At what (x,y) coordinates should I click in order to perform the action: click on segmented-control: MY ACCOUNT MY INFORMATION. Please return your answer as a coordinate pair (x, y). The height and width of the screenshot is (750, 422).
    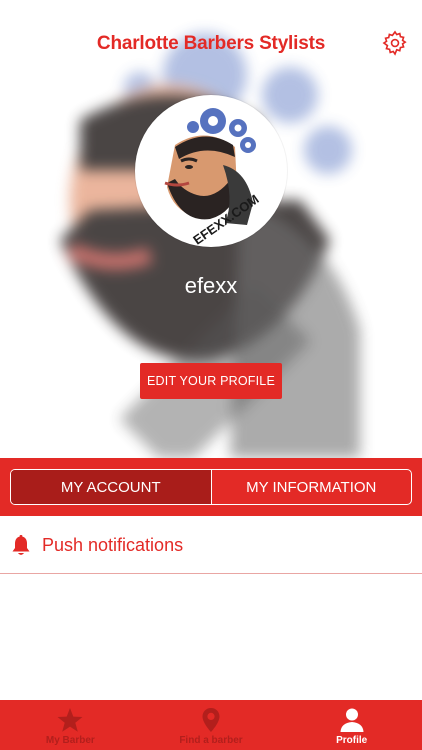
    Looking at the image, I should click on (211, 487).